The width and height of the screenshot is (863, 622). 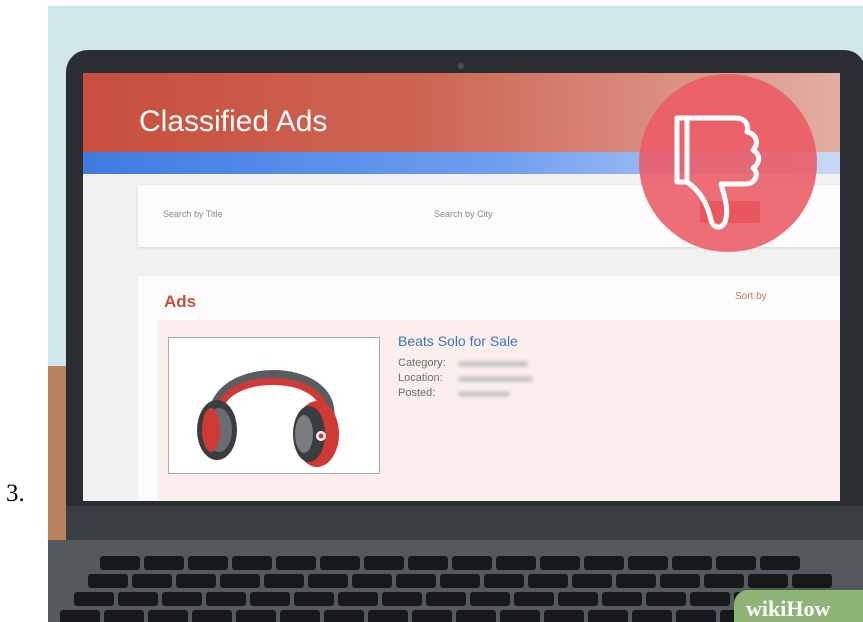 I want to click on search-city-field: Search by City, so click(x=463, y=214).